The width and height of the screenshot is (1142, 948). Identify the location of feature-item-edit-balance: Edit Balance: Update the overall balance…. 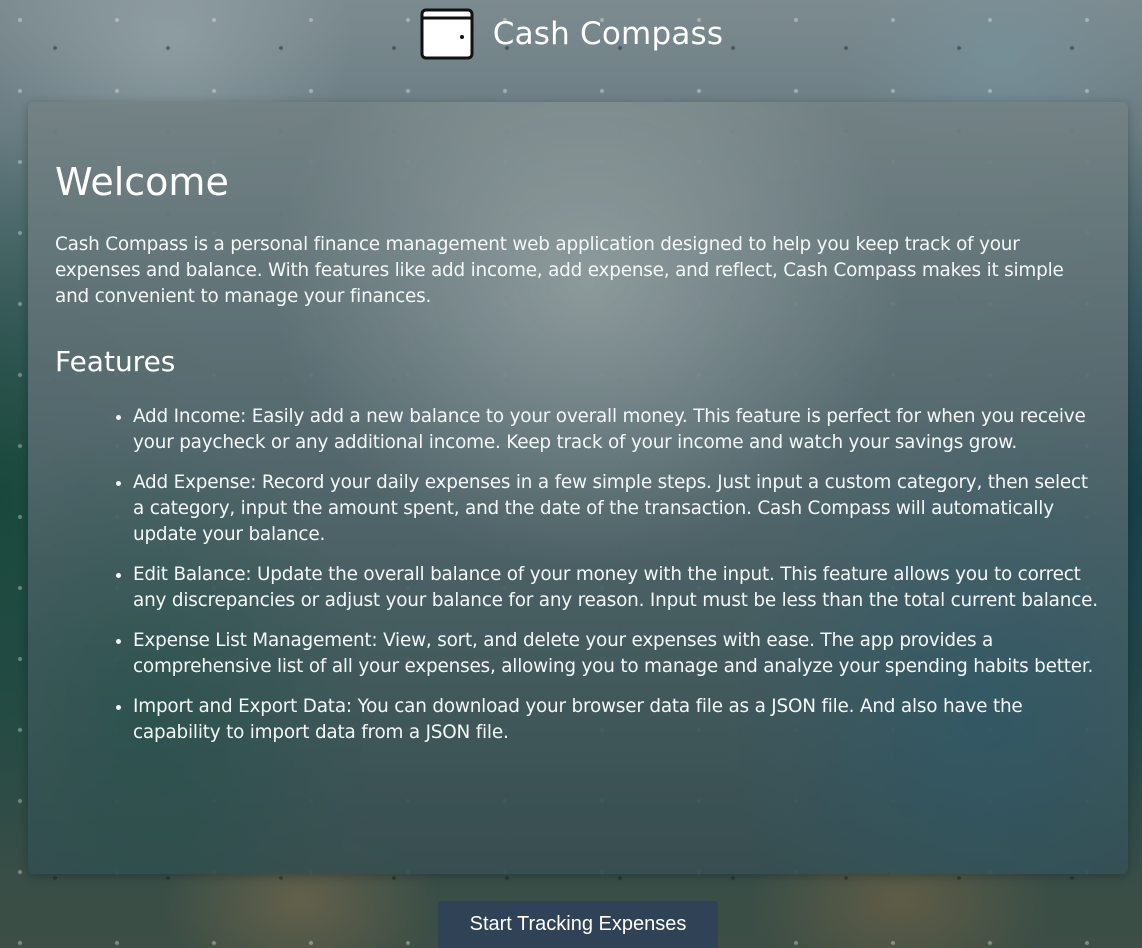
(616, 588).